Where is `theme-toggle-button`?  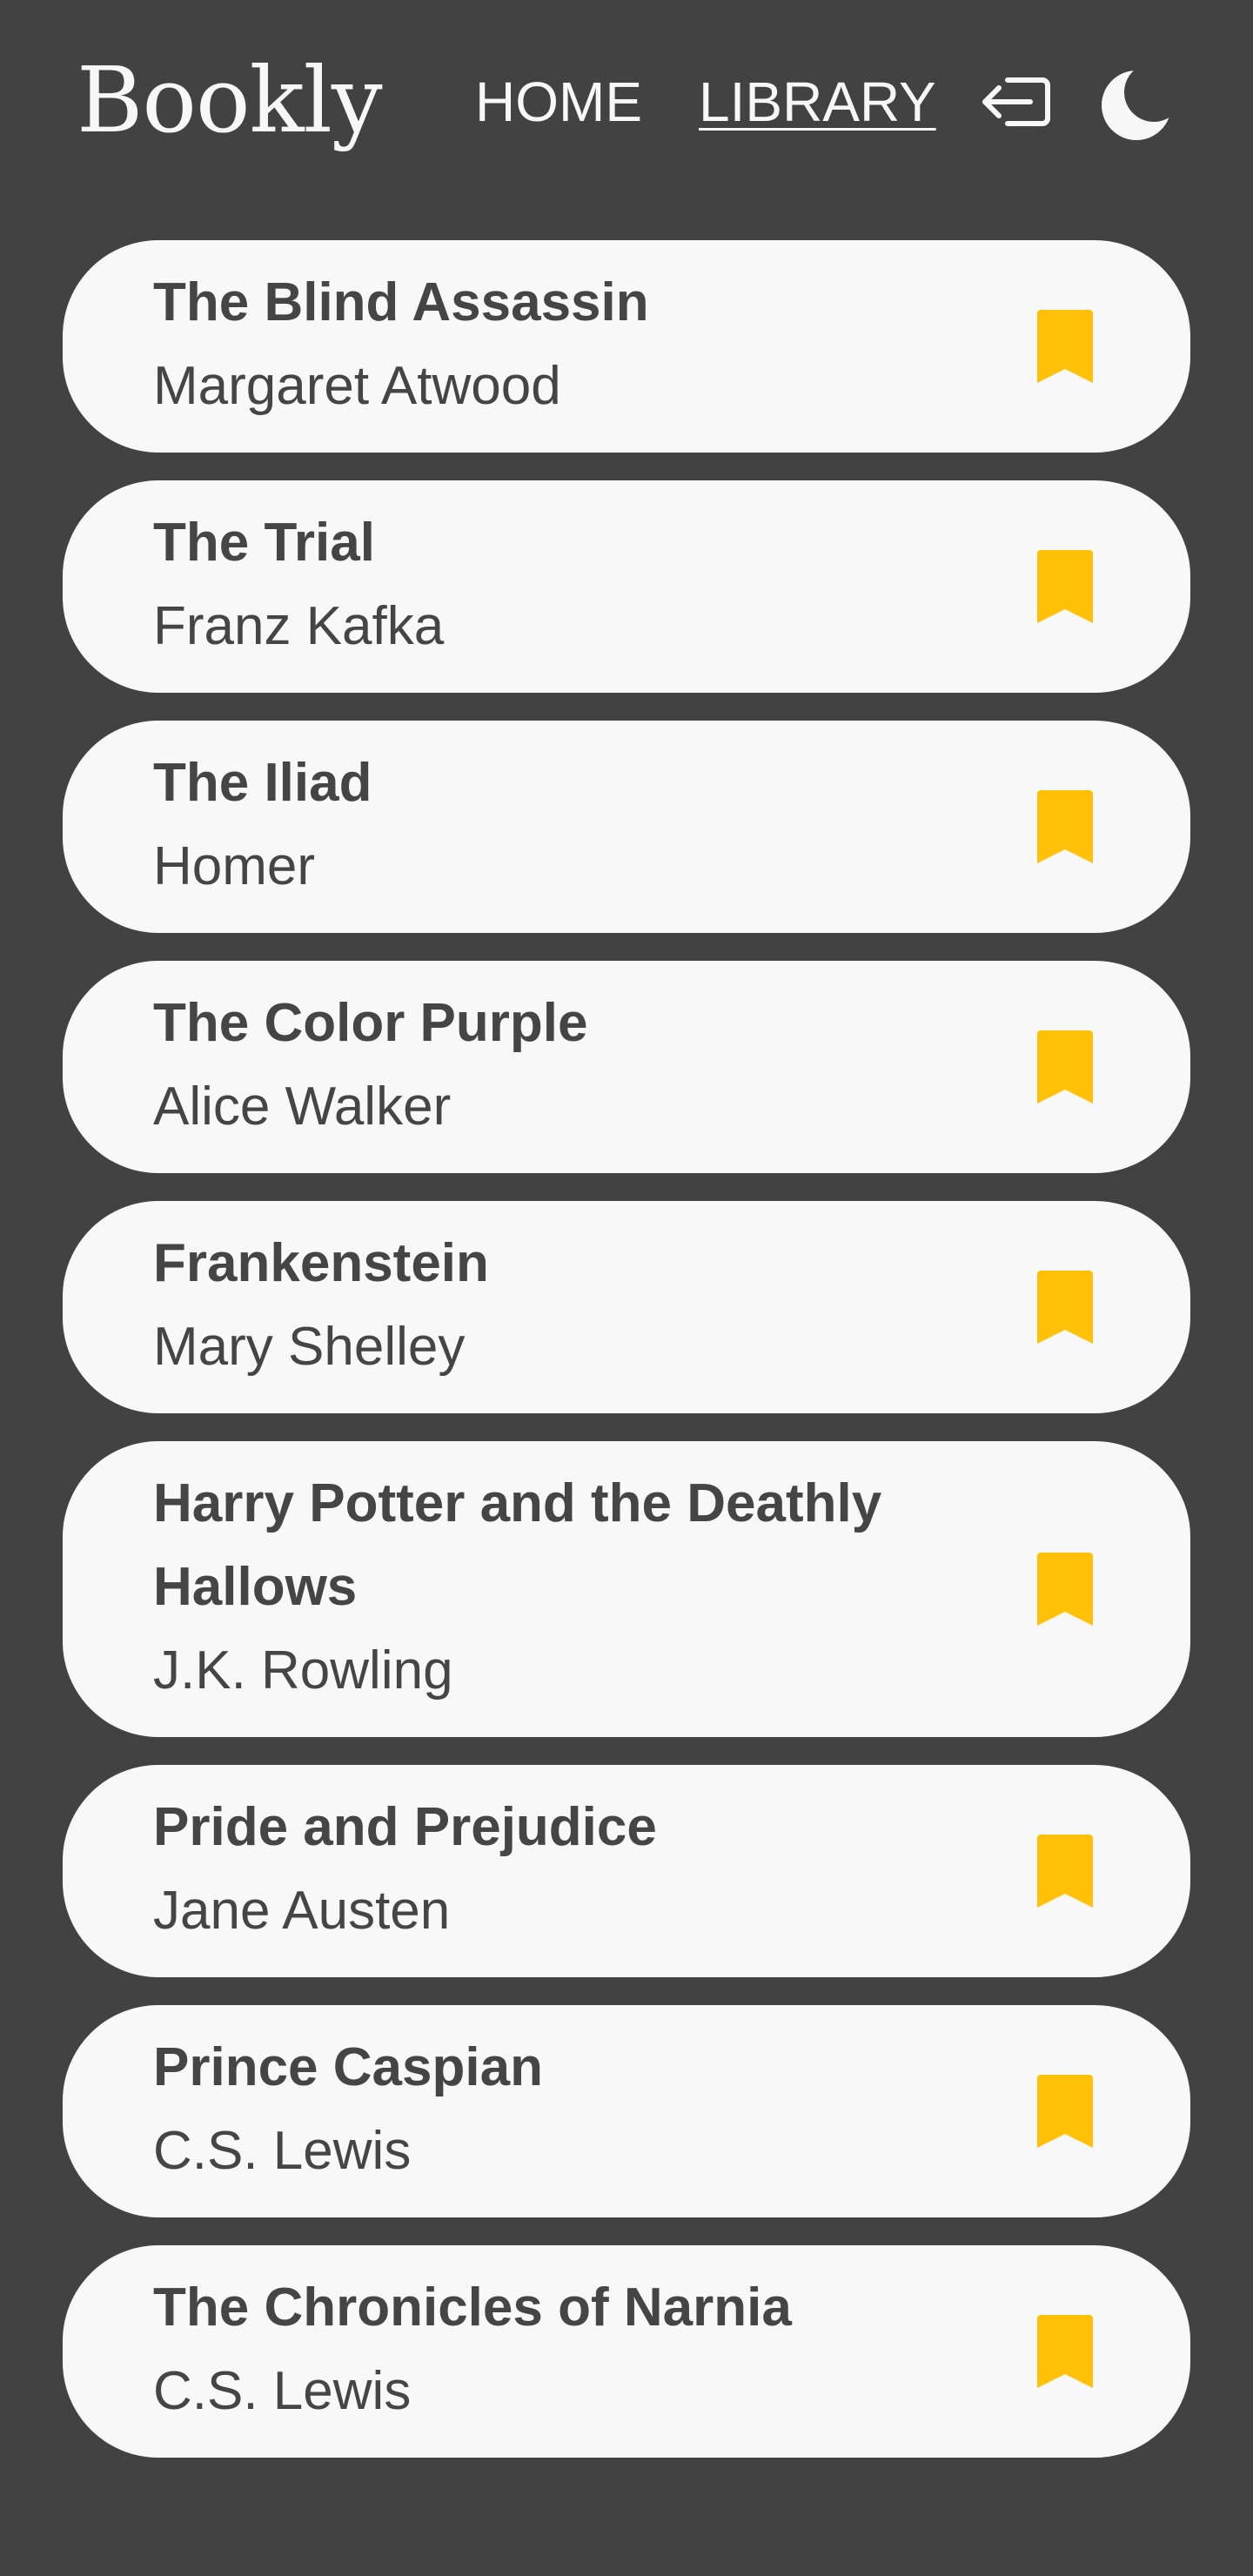 theme-toggle-button is located at coordinates (1139, 105).